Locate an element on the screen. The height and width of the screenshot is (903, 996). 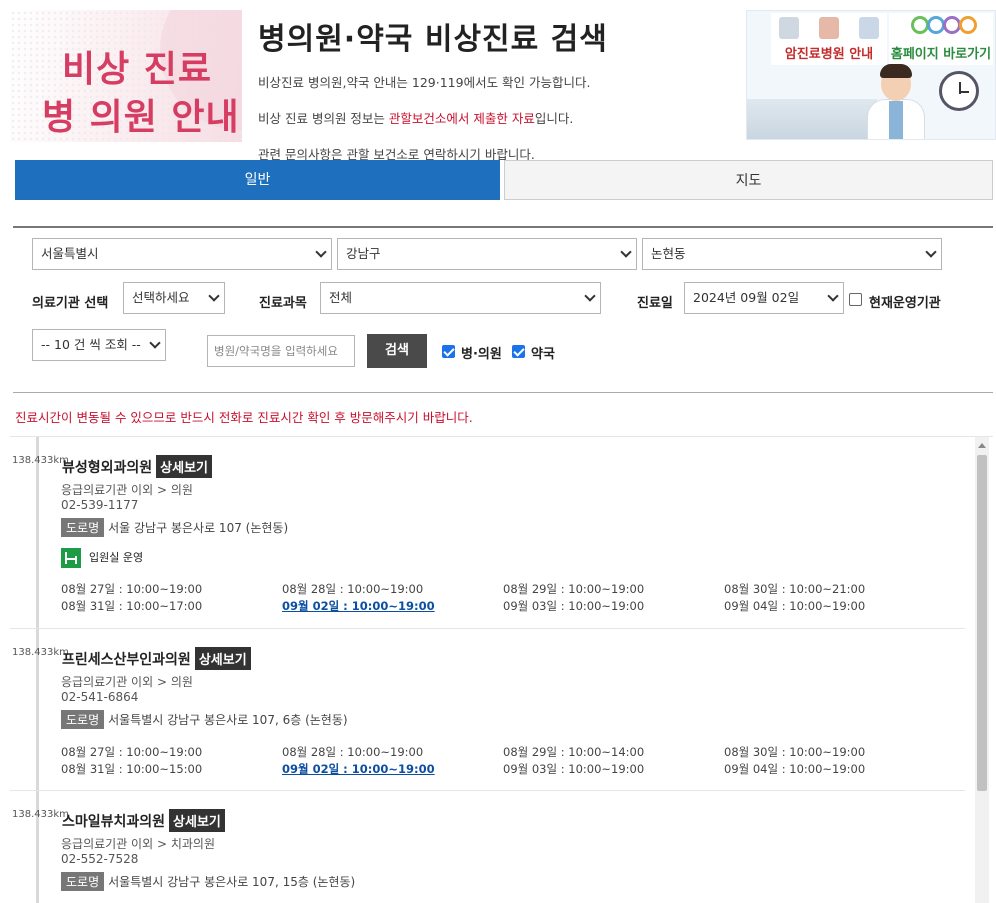
hospital-checkbox is located at coordinates (448, 351).